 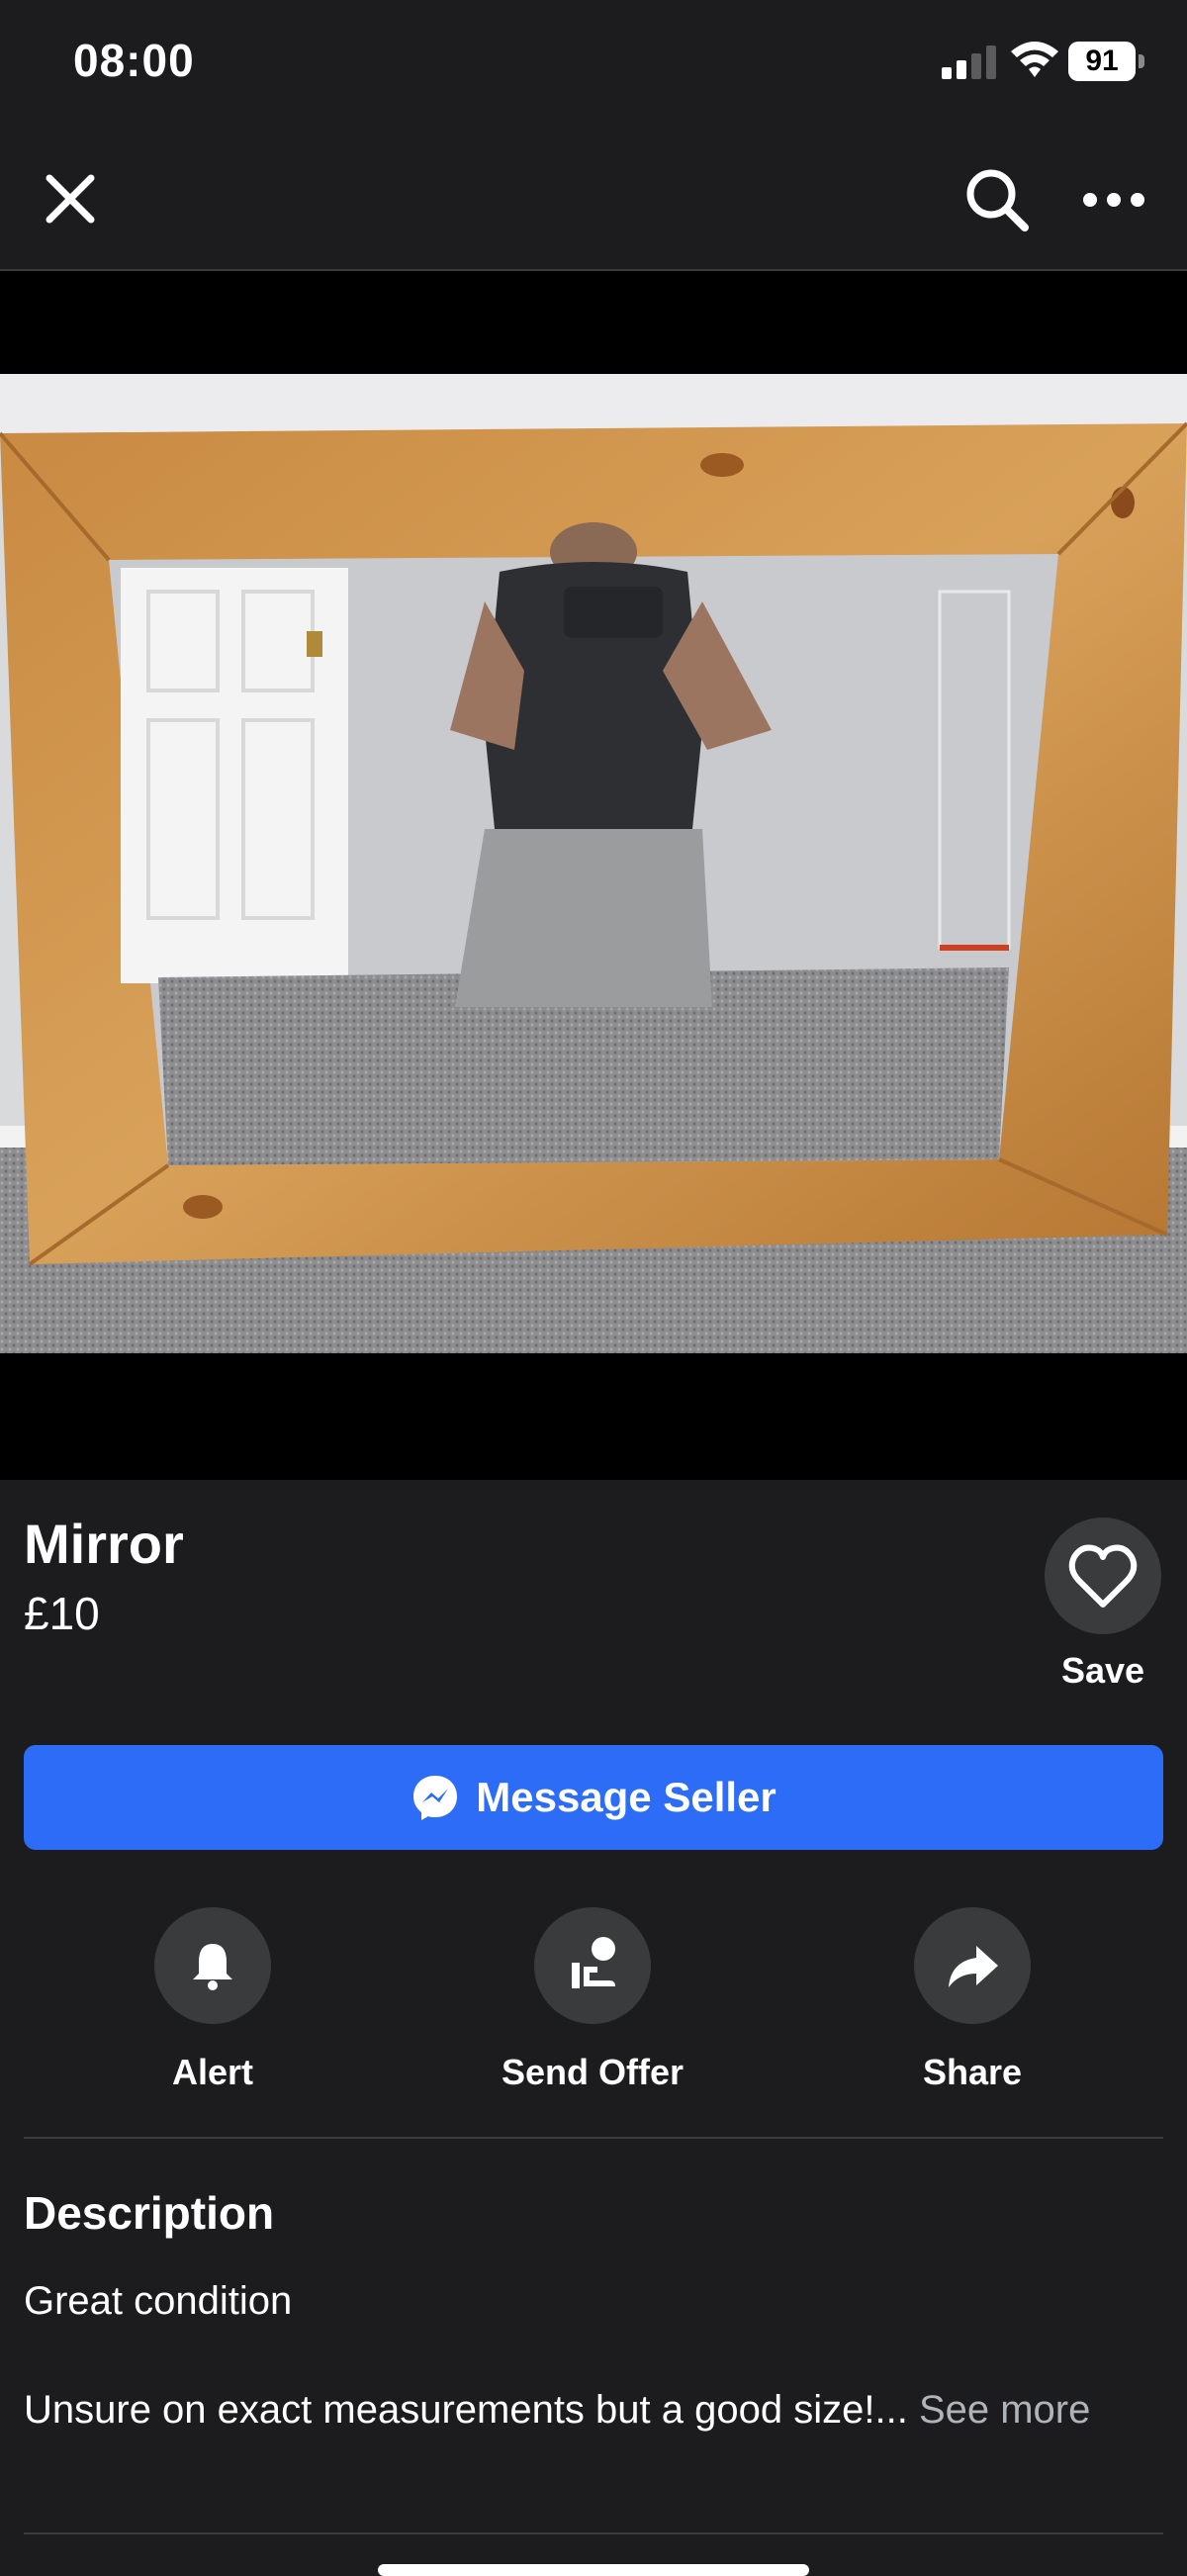 What do you see at coordinates (104, 1544) in the screenshot?
I see `listing-title: Mirror` at bounding box center [104, 1544].